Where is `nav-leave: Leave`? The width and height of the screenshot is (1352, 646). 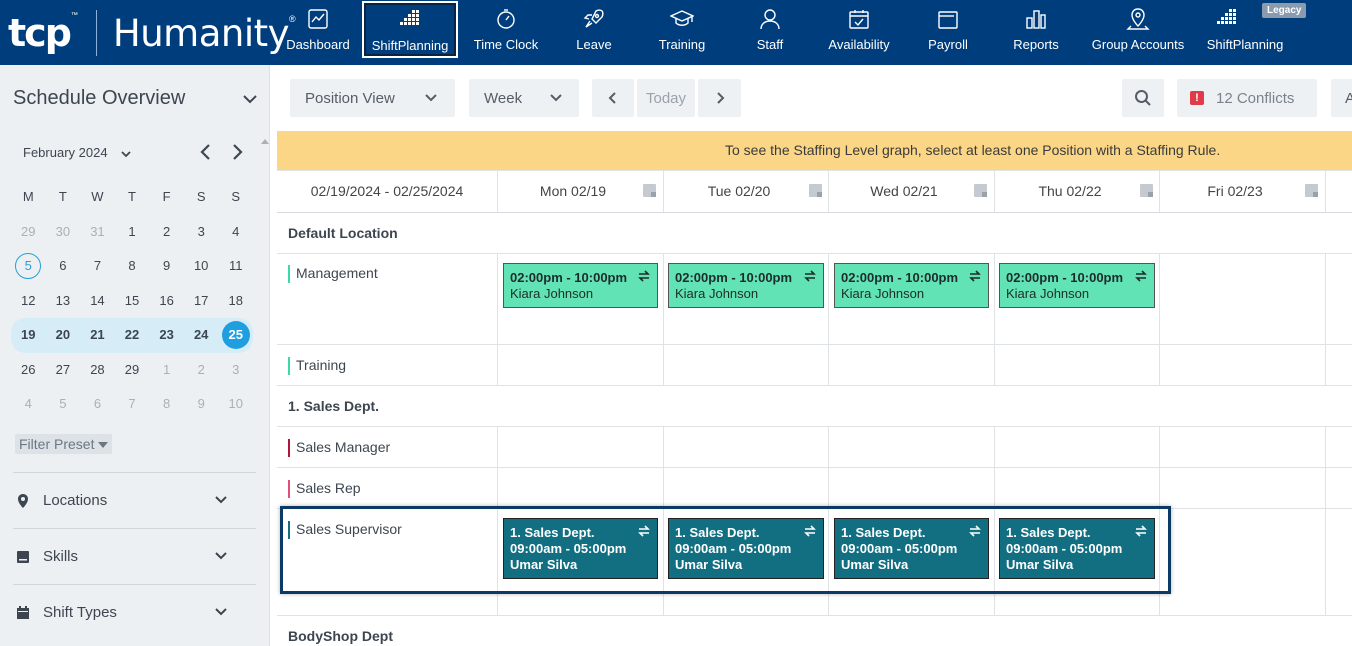
nav-leave: Leave is located at coordinates (594, 32).